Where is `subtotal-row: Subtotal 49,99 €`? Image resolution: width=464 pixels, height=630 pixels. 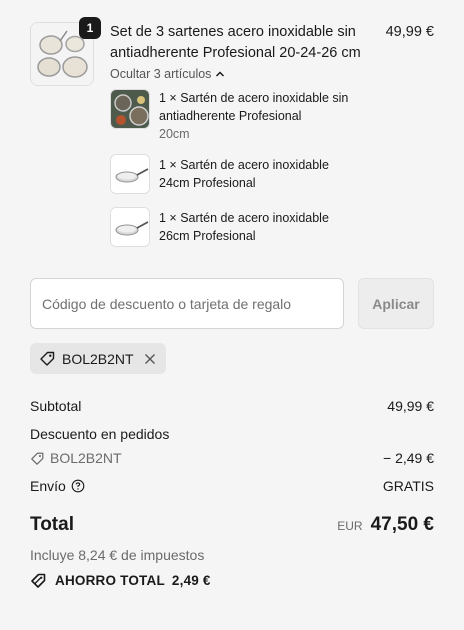 subtotal-row: Subtotal 49,99 € is located at coordinates (232, 406).